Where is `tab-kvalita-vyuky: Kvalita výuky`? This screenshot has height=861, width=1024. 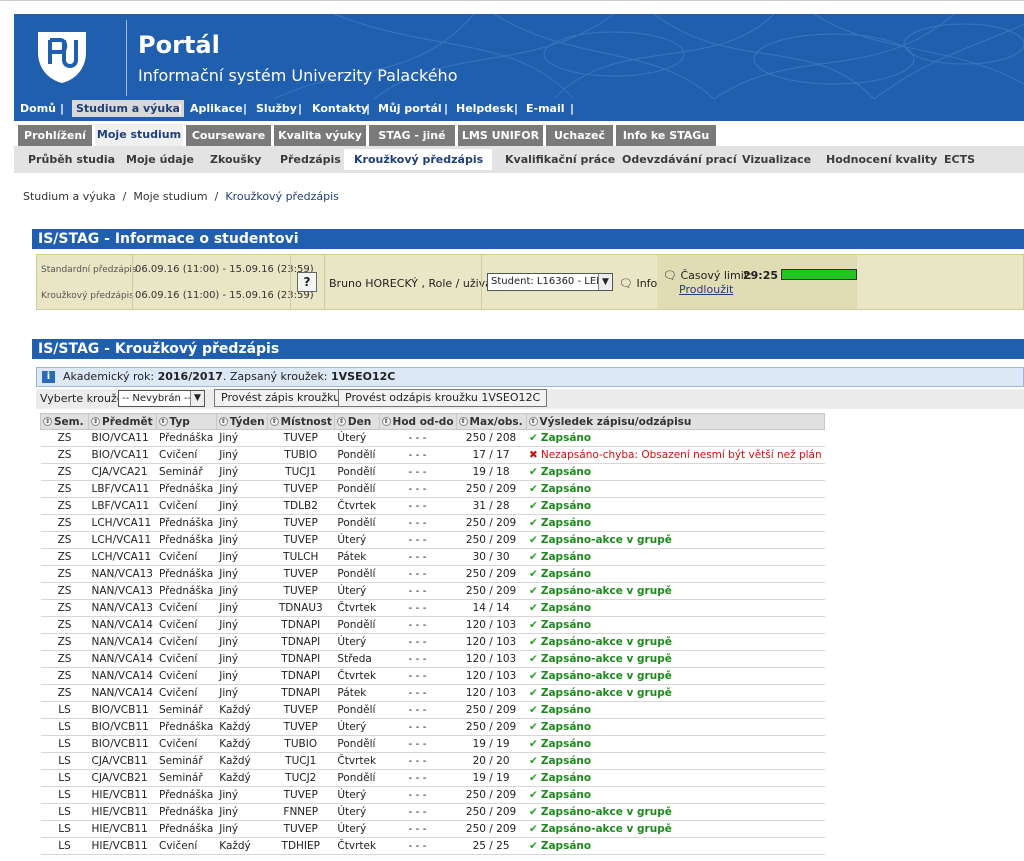
tab-kvalita-vyuky: Kvalita výuky is located at coordinates (320, 135).